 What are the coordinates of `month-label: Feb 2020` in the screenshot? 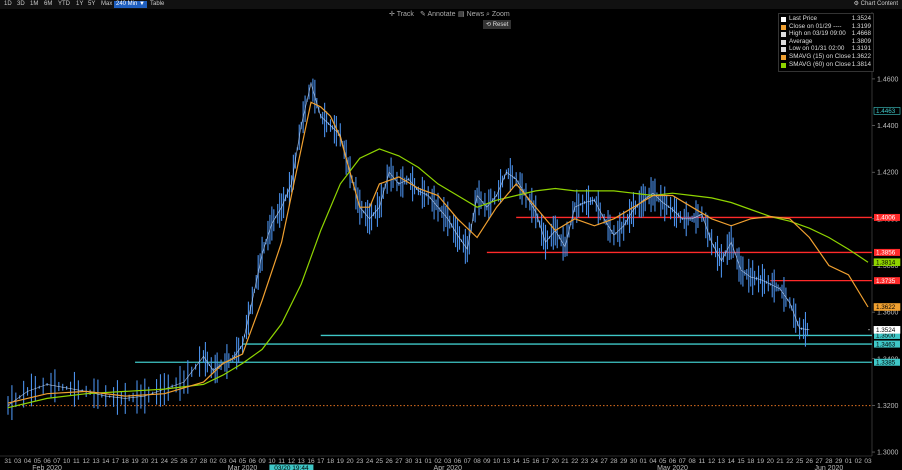 It's located at (47, 467).